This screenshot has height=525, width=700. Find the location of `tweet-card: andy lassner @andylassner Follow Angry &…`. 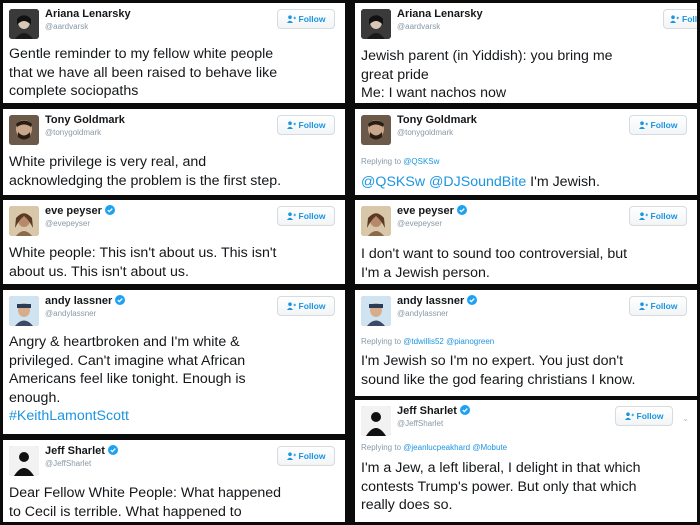

tweet-card: andy lassner @andylassner Follow Angry &… is located at coordinates (174, 362).